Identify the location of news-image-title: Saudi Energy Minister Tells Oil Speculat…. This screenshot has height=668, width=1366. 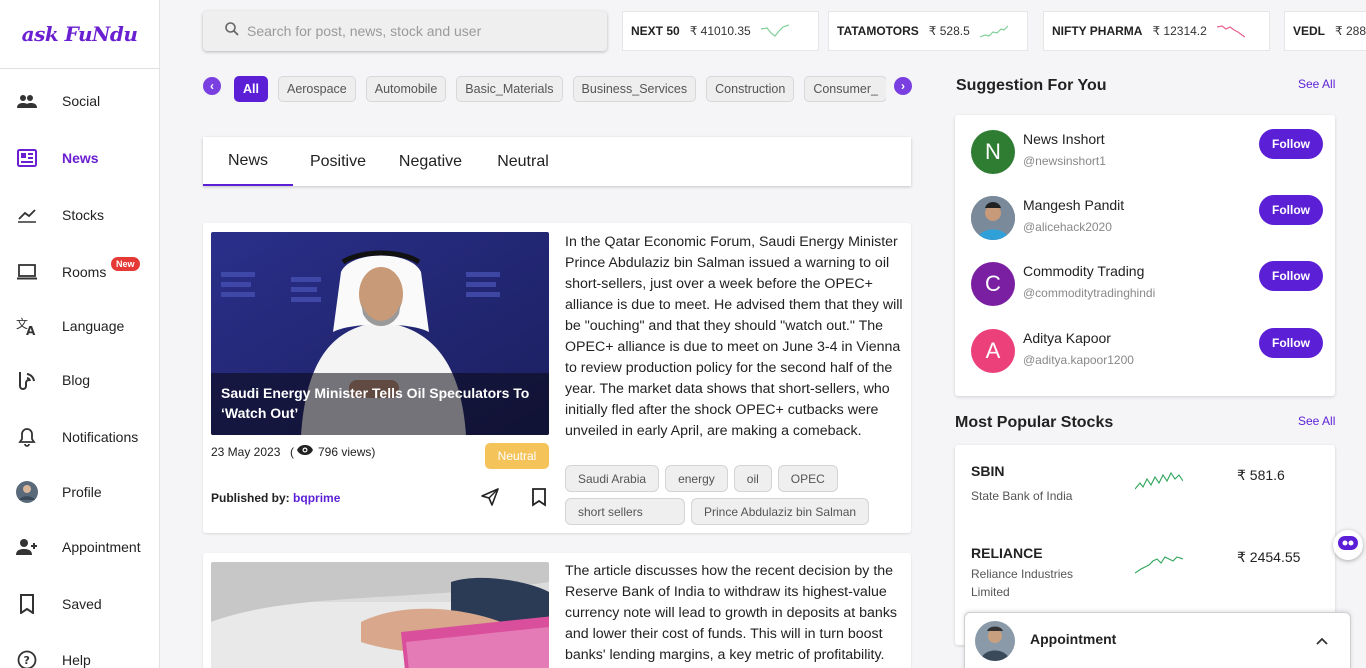
(380, 404).